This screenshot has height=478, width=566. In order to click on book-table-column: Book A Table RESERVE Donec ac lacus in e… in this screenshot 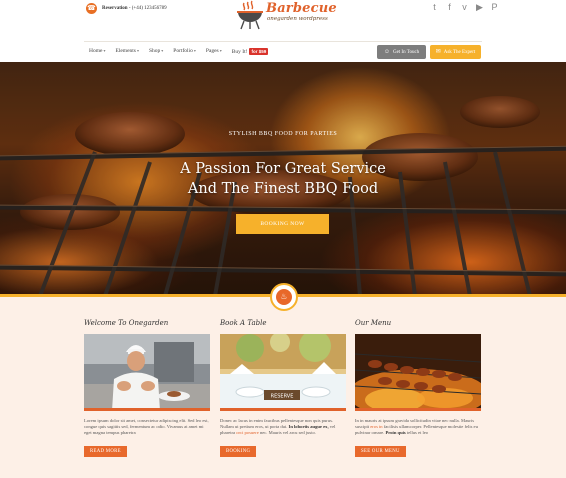, I will do `click(283, 388)`.